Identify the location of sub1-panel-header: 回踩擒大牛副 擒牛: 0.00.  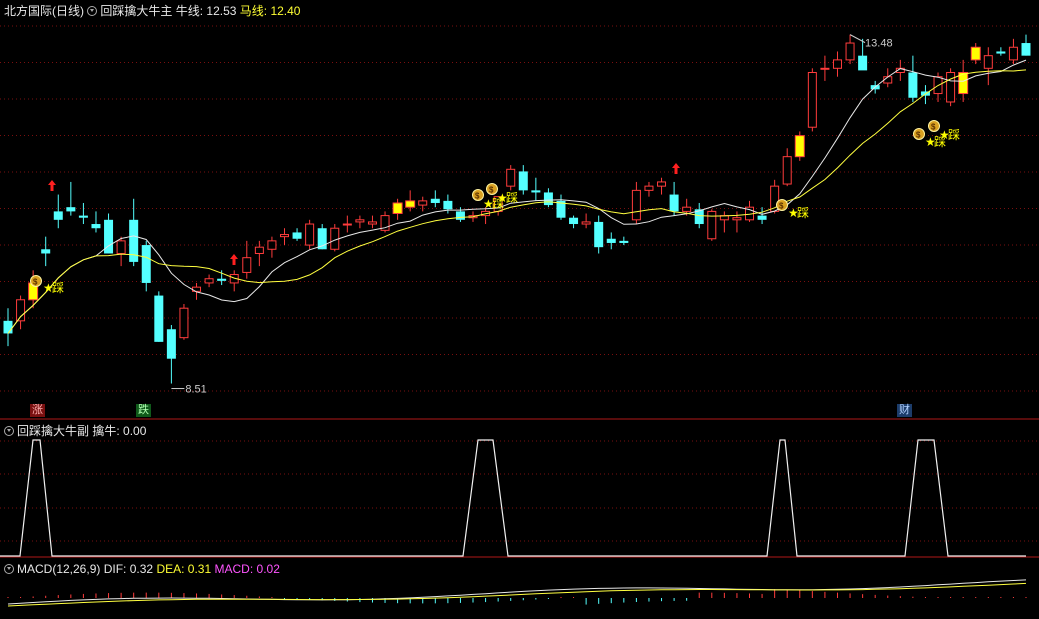
(75, 431).